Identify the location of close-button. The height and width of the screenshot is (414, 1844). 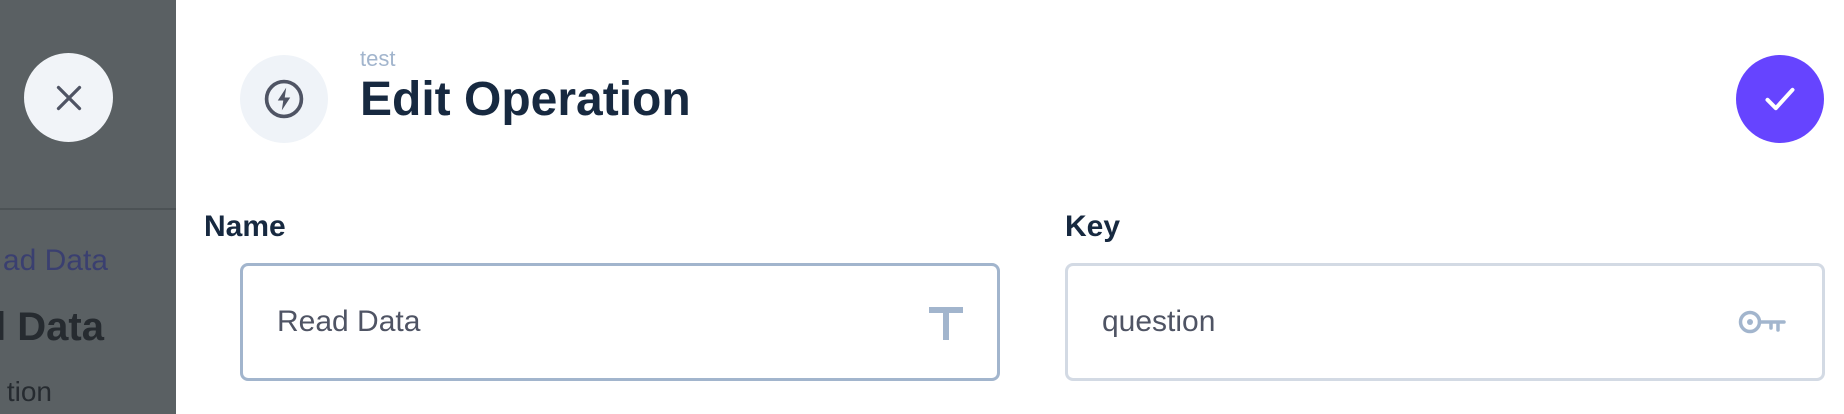
(68, 97).